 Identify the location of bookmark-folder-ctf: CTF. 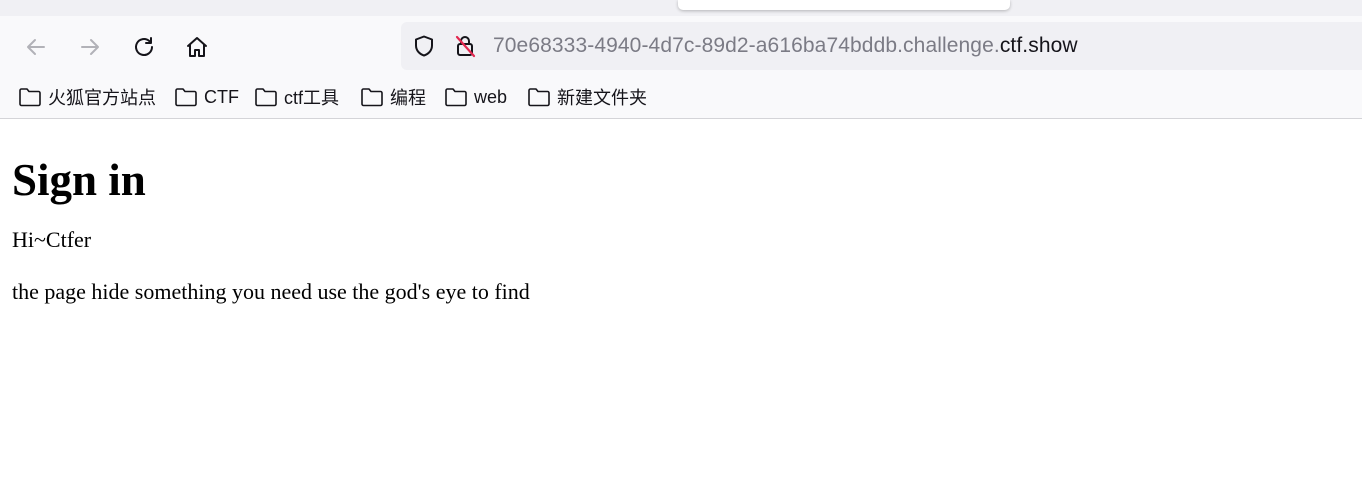
(206, 97).